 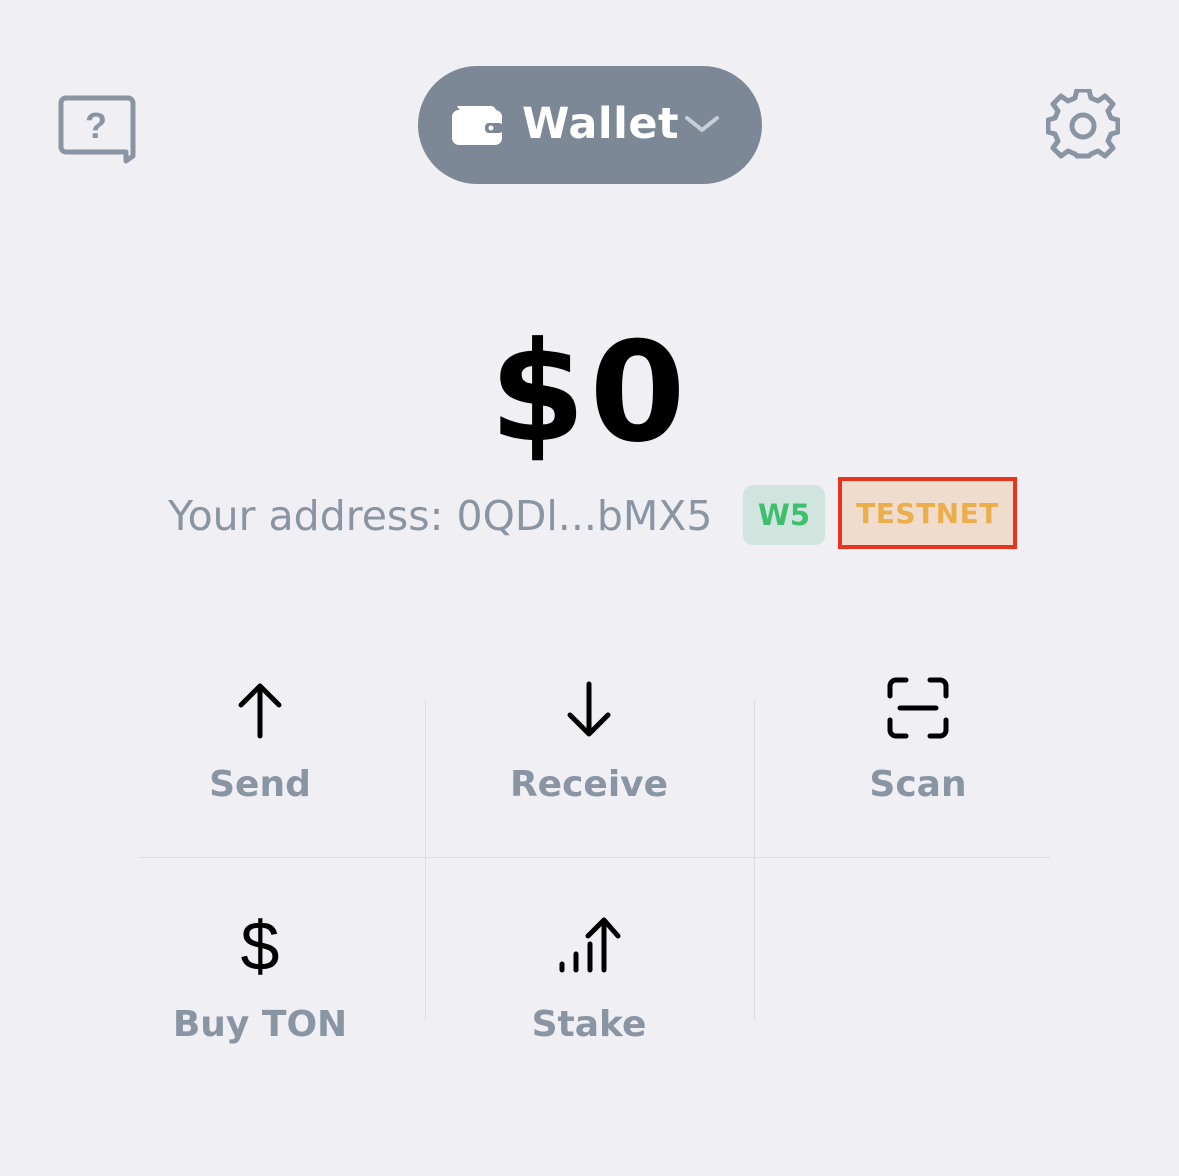 What do you see at coordinates (477, 125) in the screenshot?
I see `wallet-icon` at bounding box center [477, 125].